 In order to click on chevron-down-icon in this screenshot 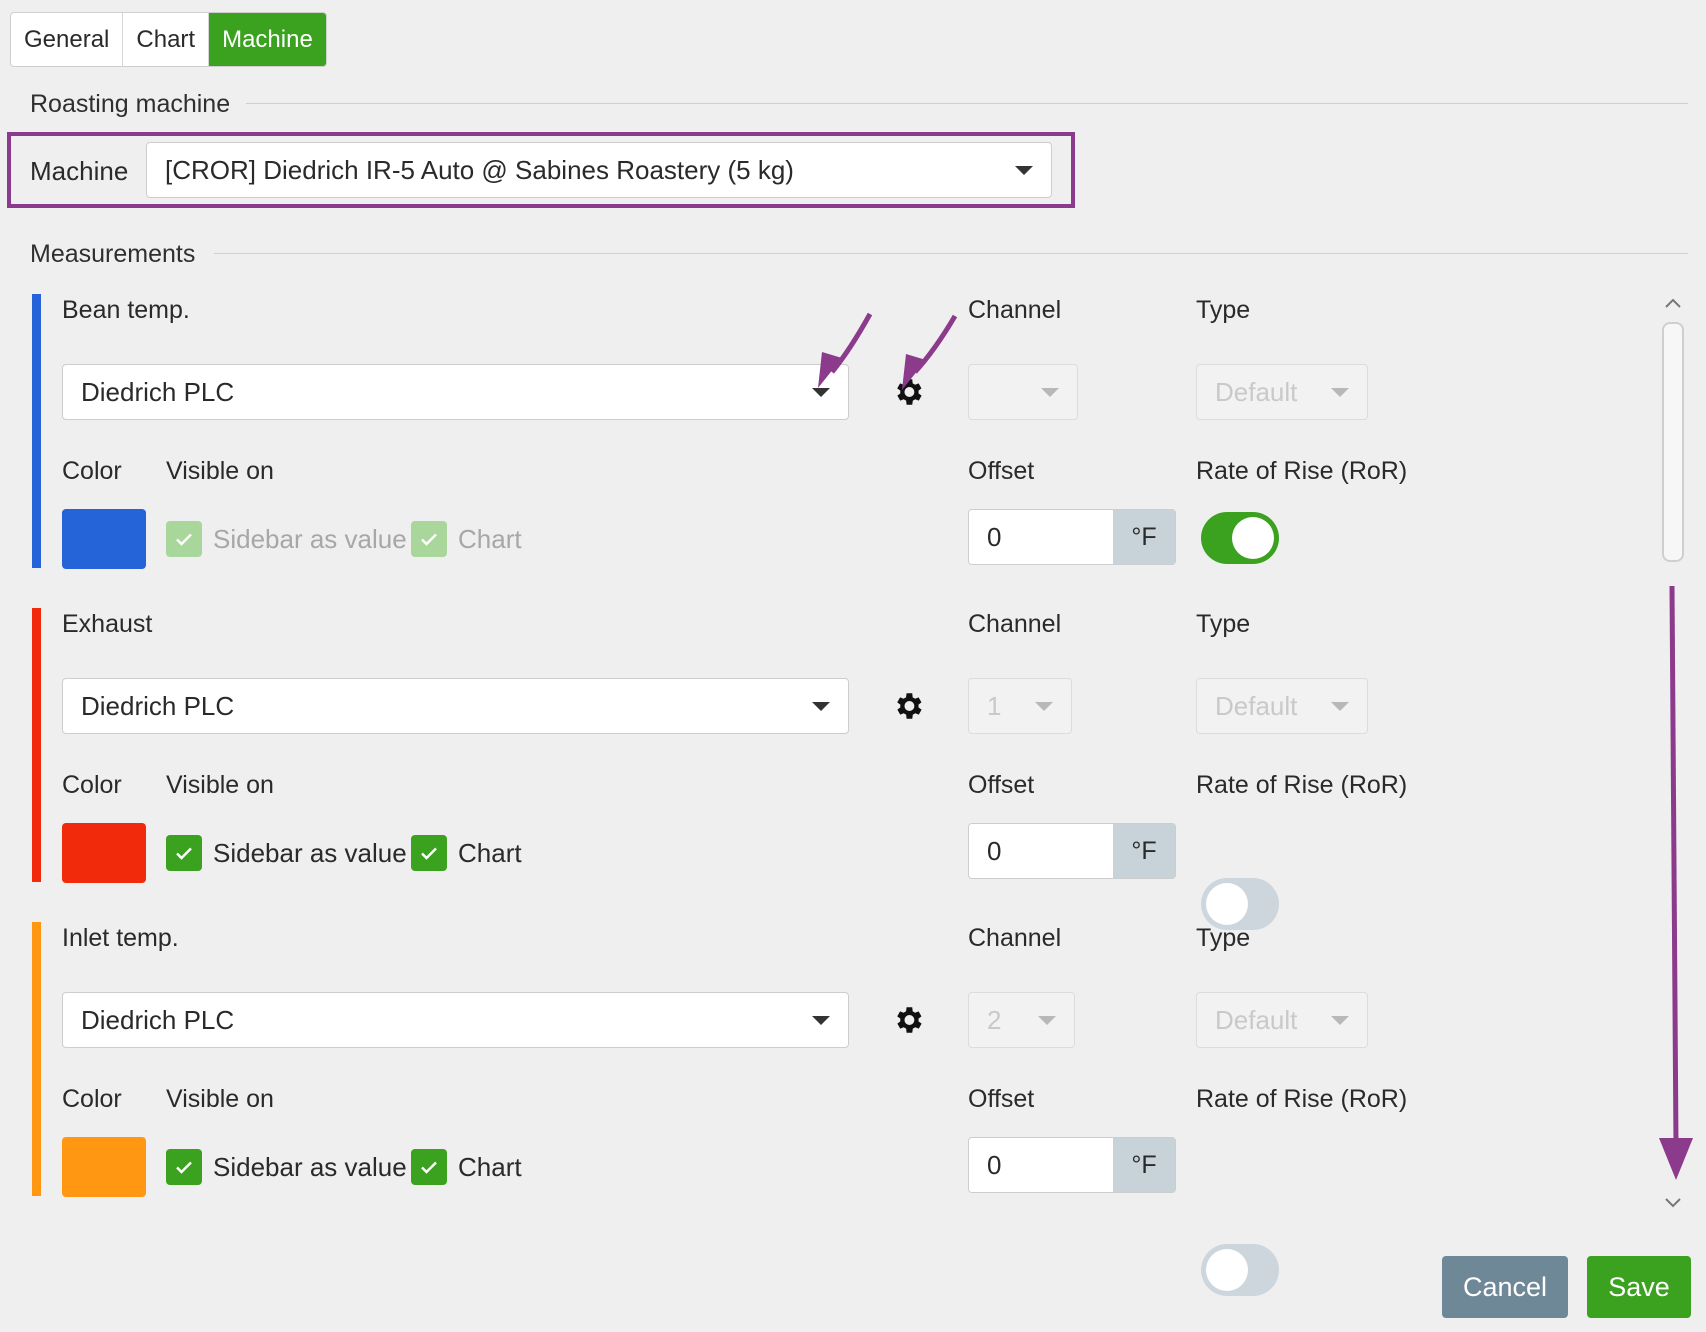, I will do `click(1673, 1203)`.